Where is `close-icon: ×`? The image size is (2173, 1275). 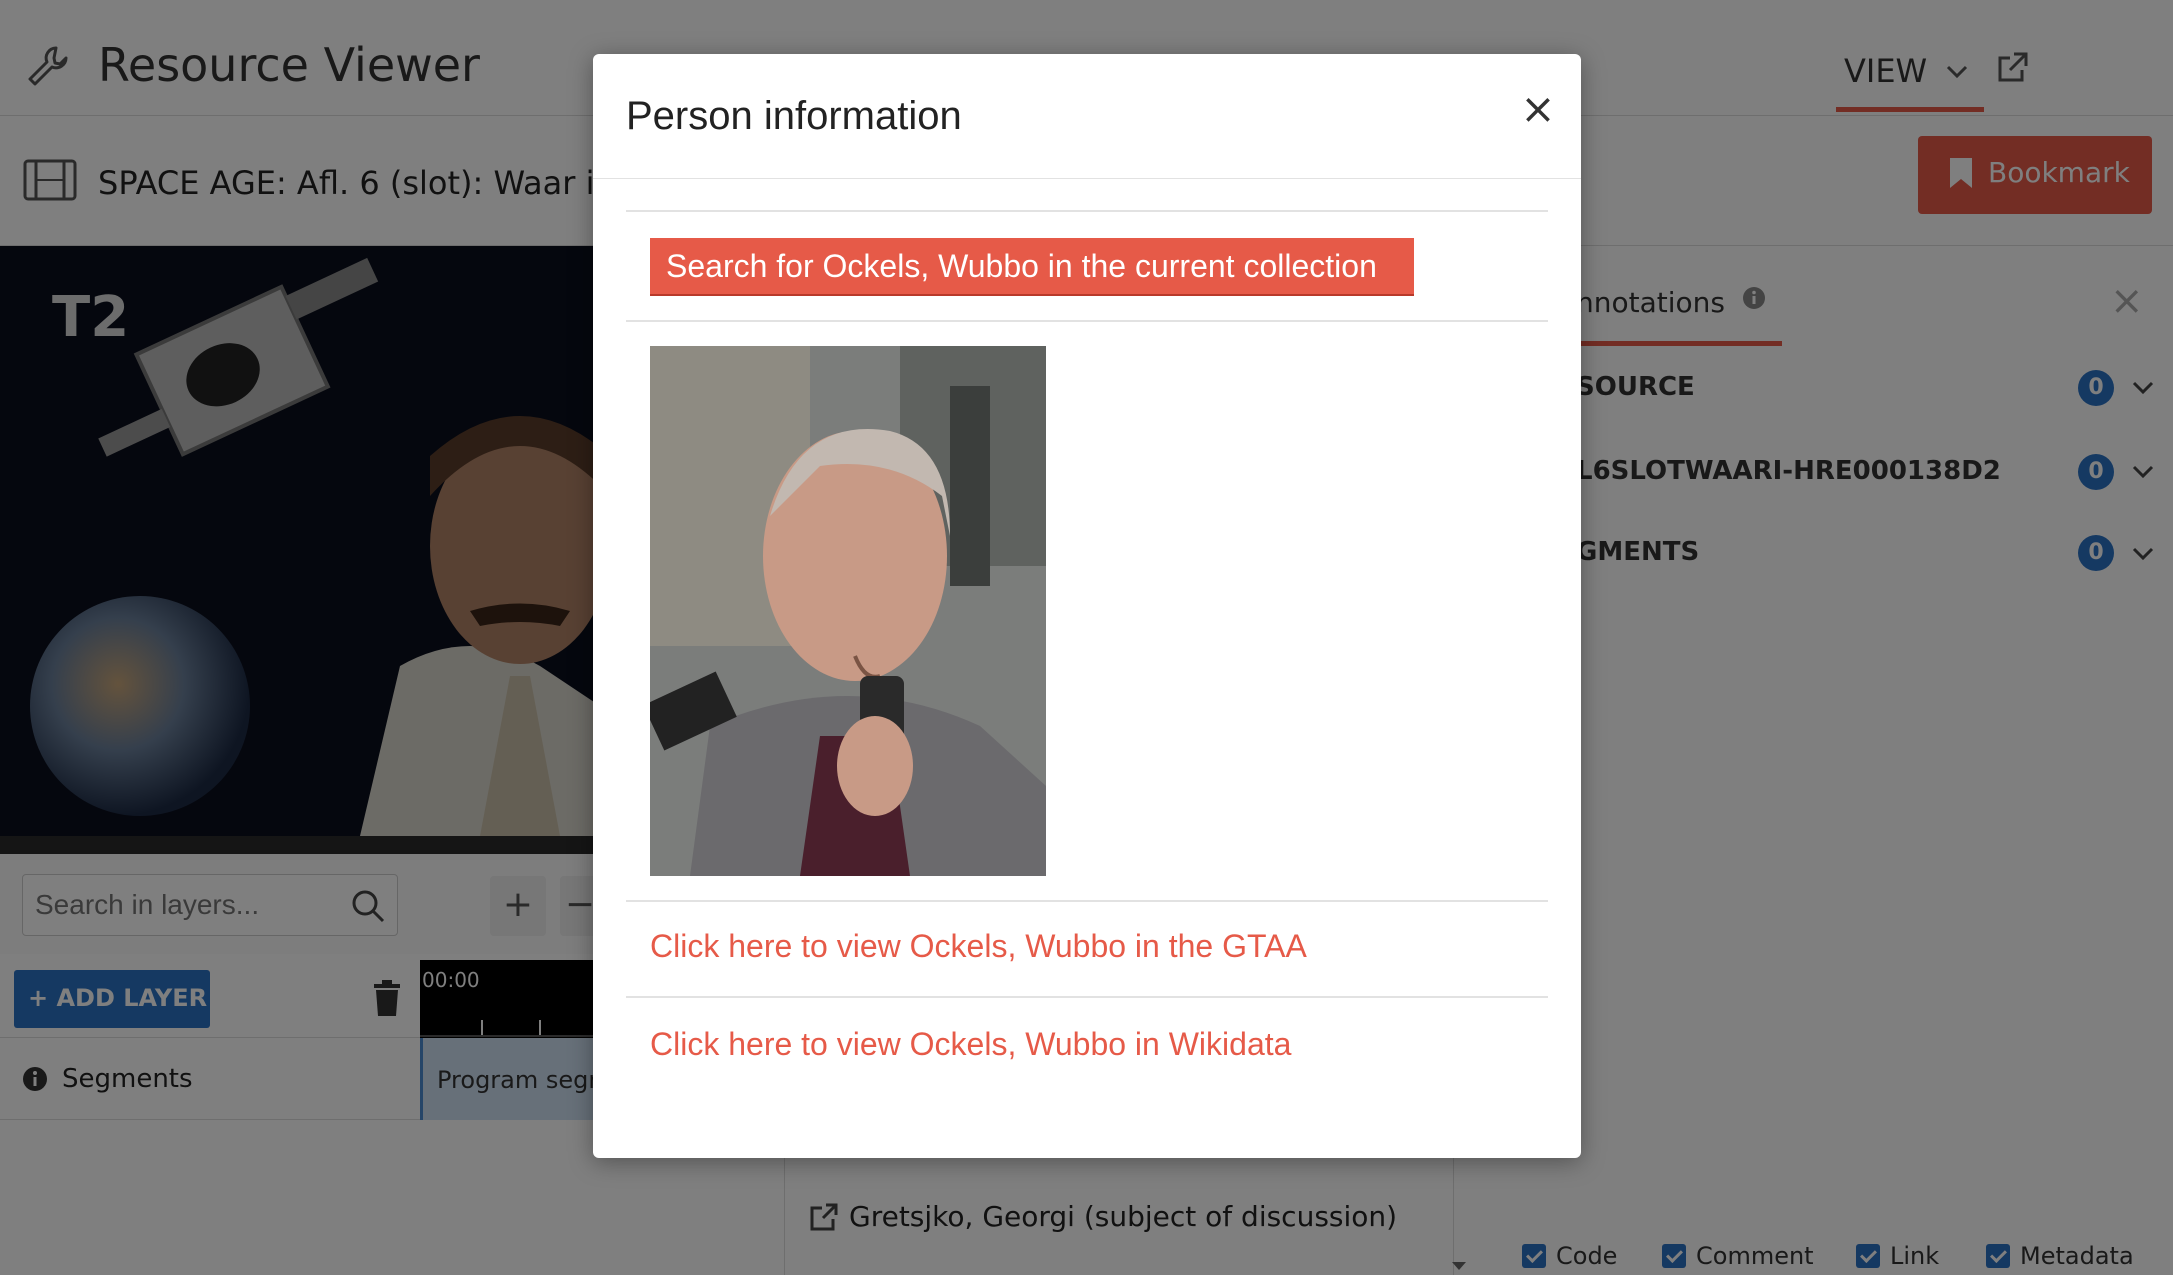
close-icon: × is located at coordinates (1538, 109).